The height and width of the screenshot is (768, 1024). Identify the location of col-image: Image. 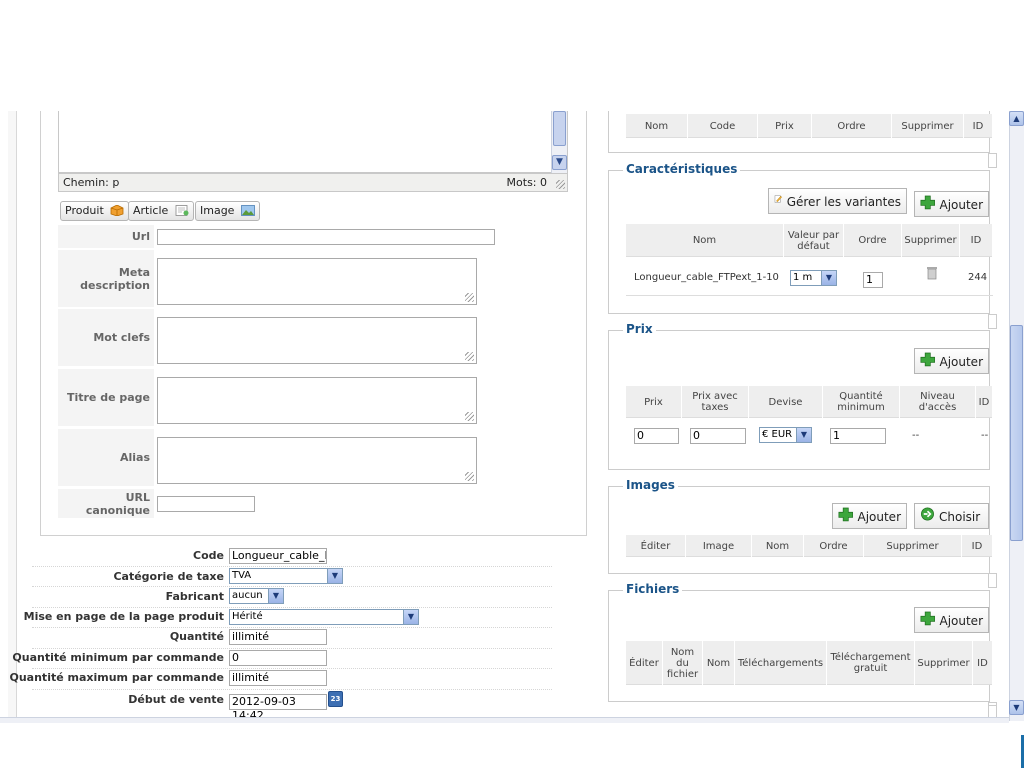
(719, 546).